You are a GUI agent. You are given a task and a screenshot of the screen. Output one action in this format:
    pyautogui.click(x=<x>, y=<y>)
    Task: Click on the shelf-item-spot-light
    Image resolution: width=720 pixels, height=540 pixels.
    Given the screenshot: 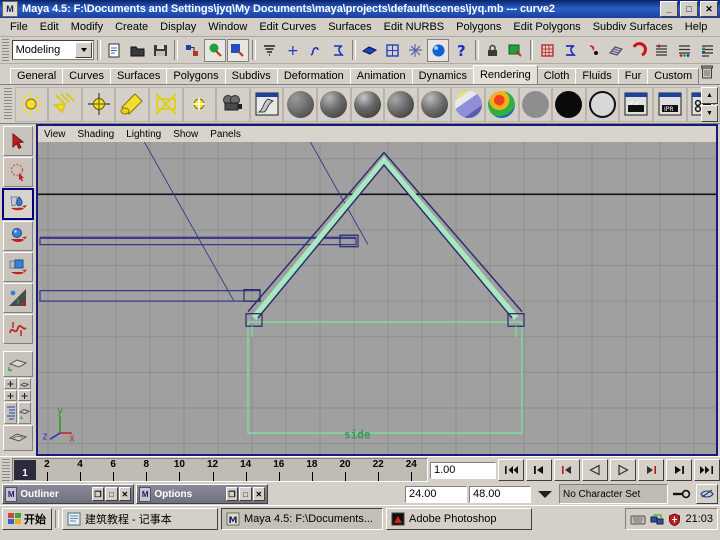 What is the action you would take?
    pyautogui.click(x=132, y=104)
    